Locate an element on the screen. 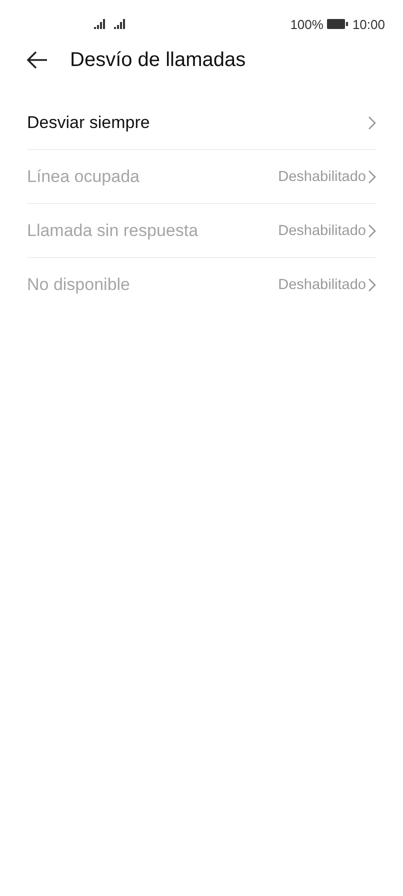  battery-icon is located at coordinates (337, 24).